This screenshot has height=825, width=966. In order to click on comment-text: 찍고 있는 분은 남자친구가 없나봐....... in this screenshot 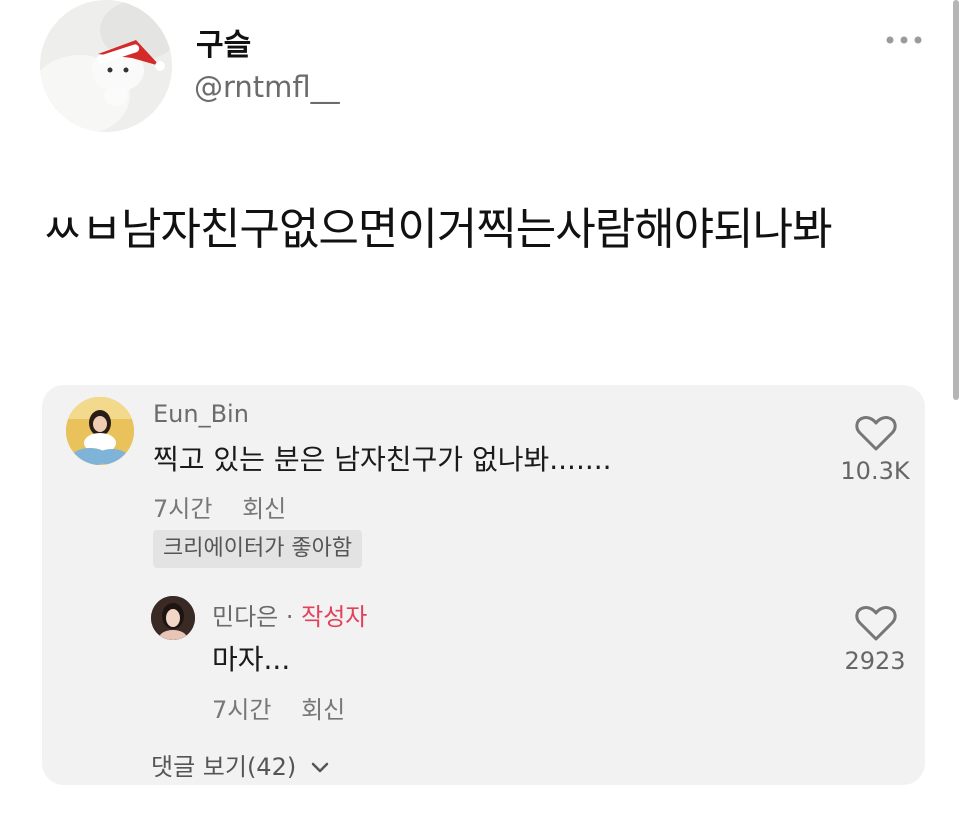, I will do `click(382, 459)`.